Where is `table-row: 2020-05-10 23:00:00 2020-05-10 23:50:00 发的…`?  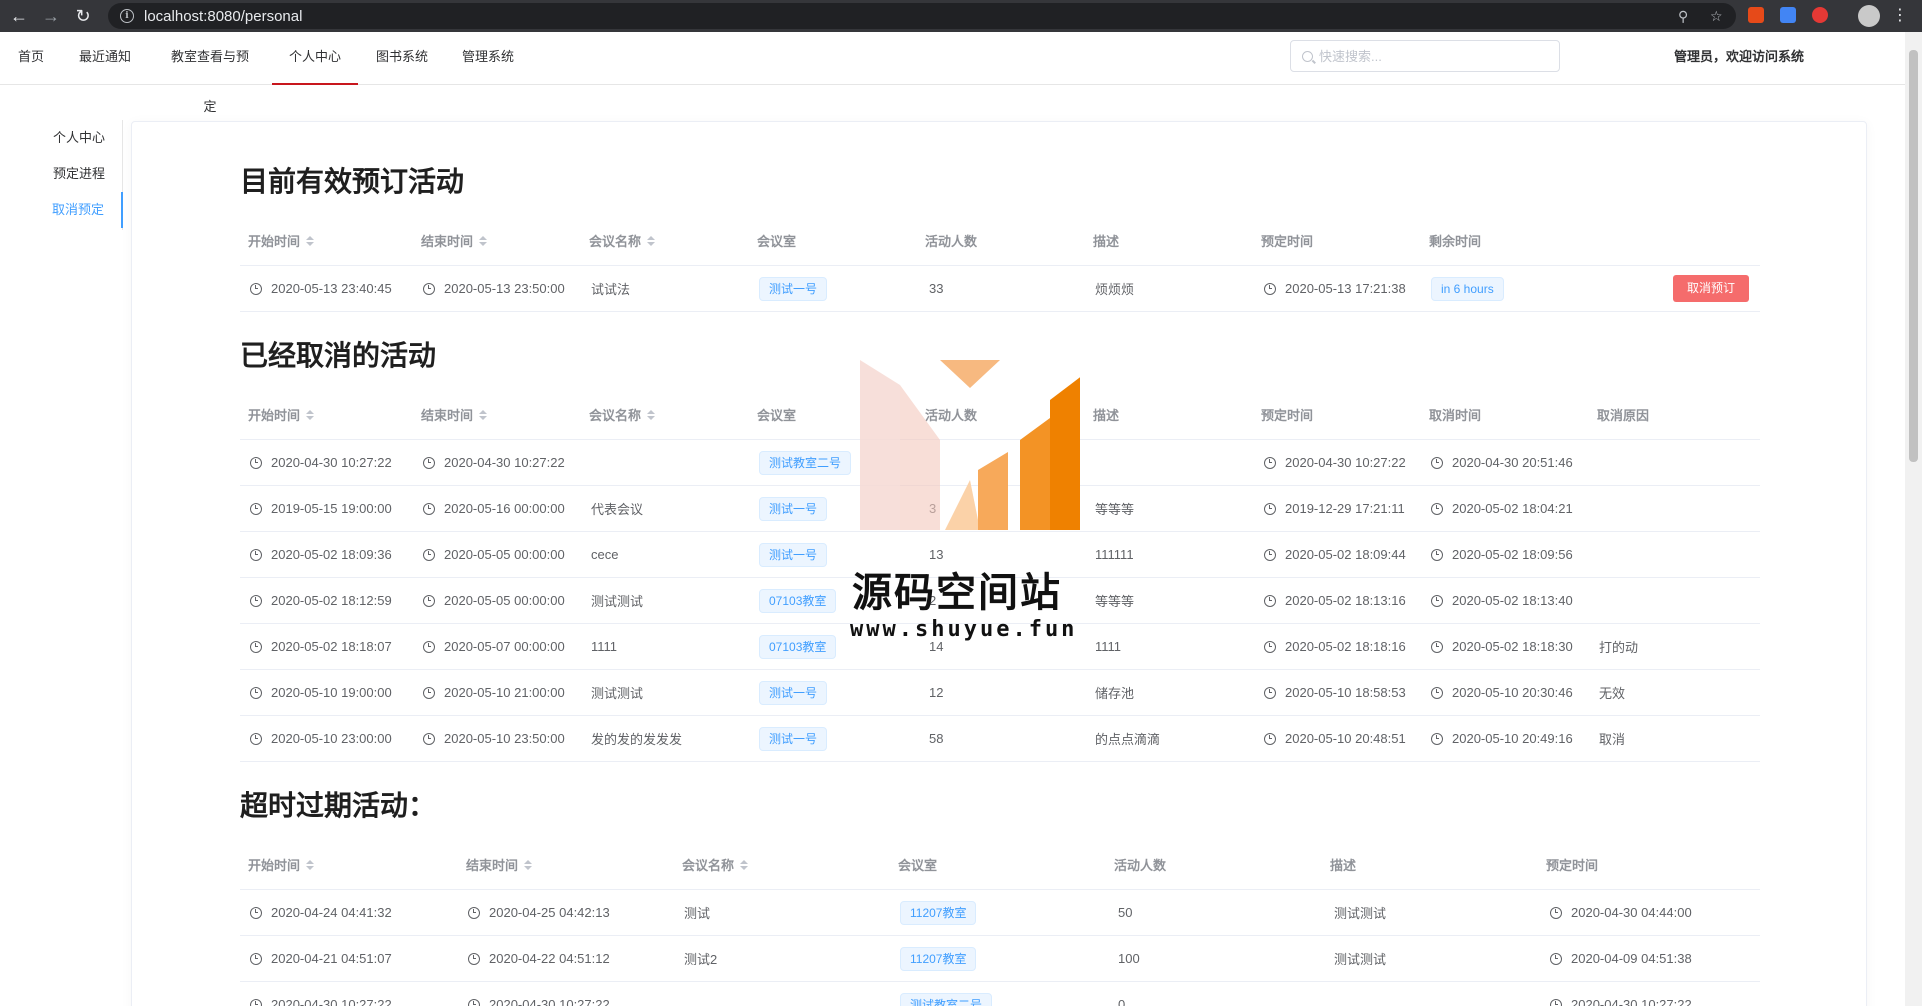 table-row: 2020-05-10 23:00:00 2020-05-10 23:50:00 发的… is located at coordinates (1000, 739).